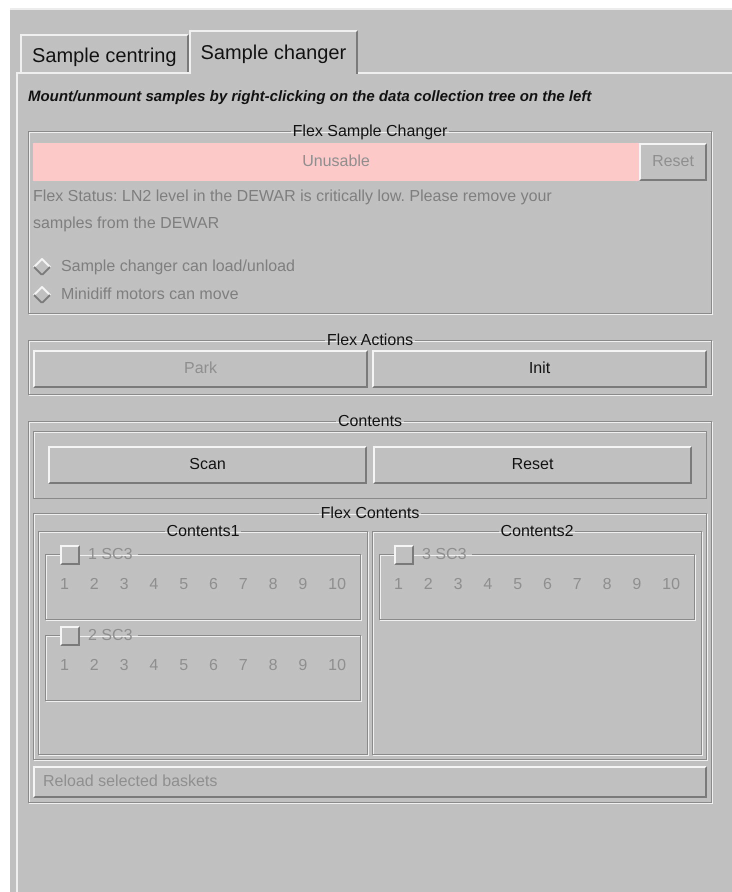 The height and width of the screenshot is (892, 732). Describe the element at coordinates (539, 369) in the screenshot. I see `action-button: Init` at that location.